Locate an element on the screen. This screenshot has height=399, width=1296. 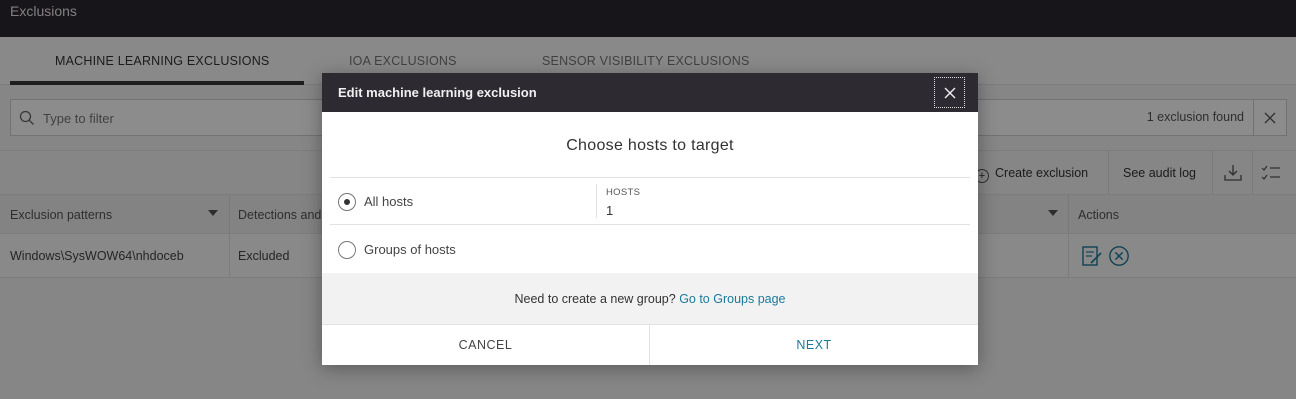
go-to-groups-link: Go to Groups page is located at coordinates (732, 299).